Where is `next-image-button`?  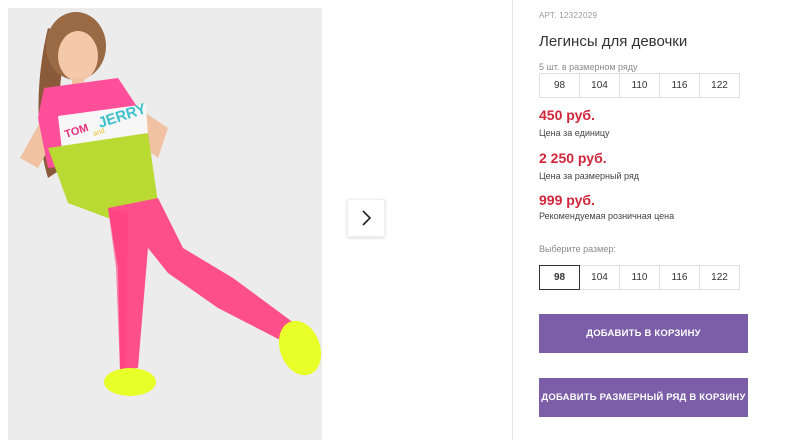
next-image-button is located at coordinates (366, 218).